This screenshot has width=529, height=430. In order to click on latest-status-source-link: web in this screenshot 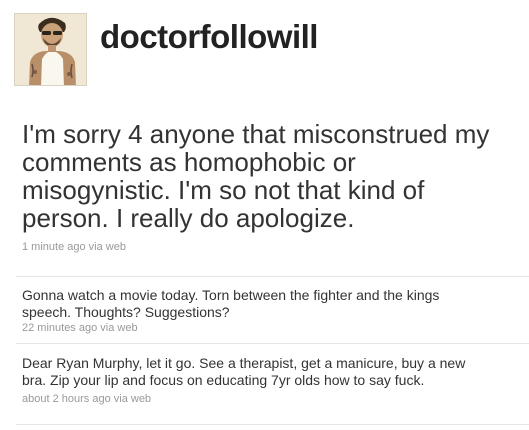, I will do `click(116, 247)`.